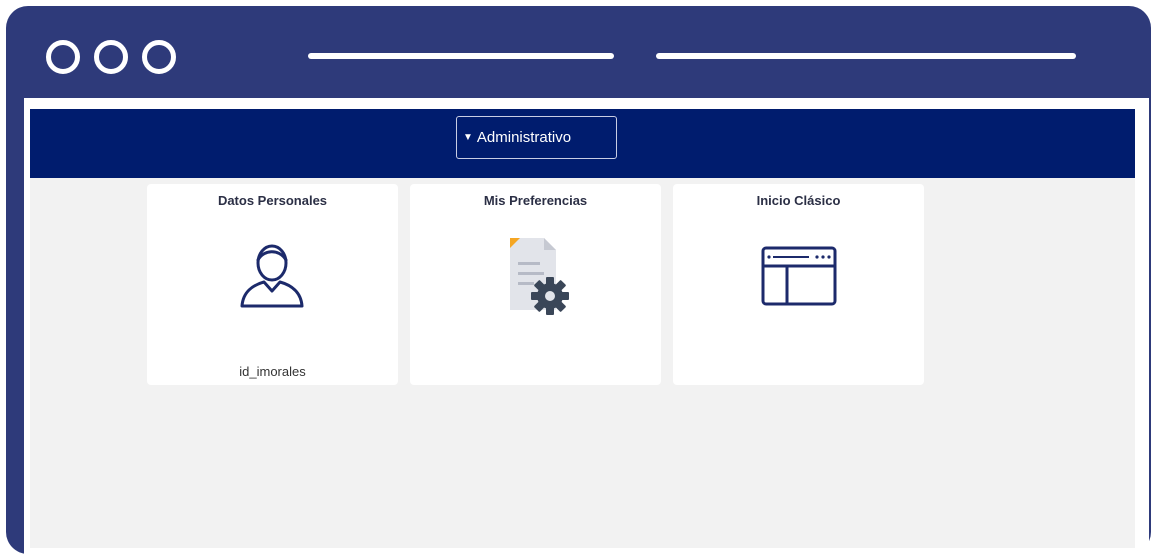 This screenshot has height=554, width=1151. Describe the element at coordinates (539, 276) in the screenshot. I see `document-gear-icon` at that location.